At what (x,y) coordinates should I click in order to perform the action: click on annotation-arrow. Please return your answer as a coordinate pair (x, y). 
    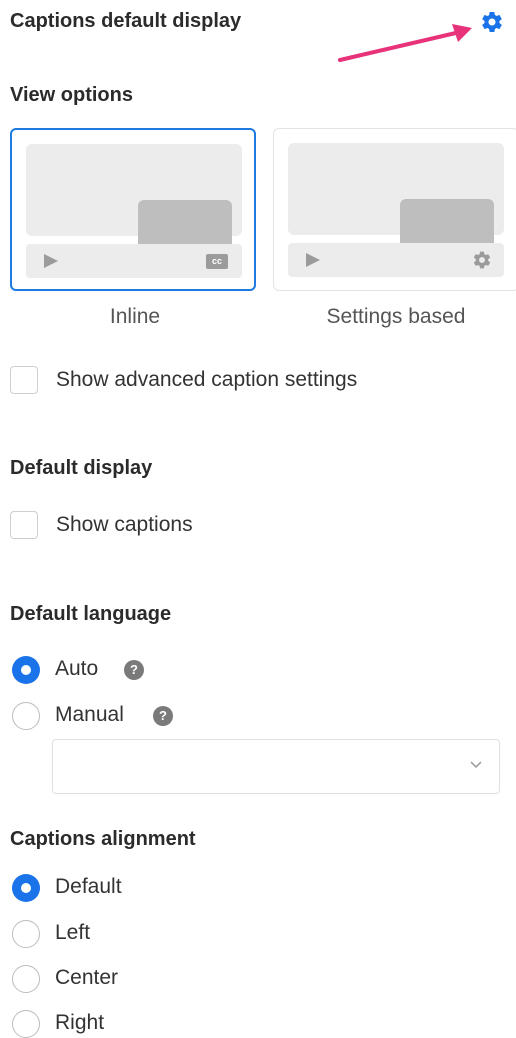
    Looking at the image, I should click on (405, 45).